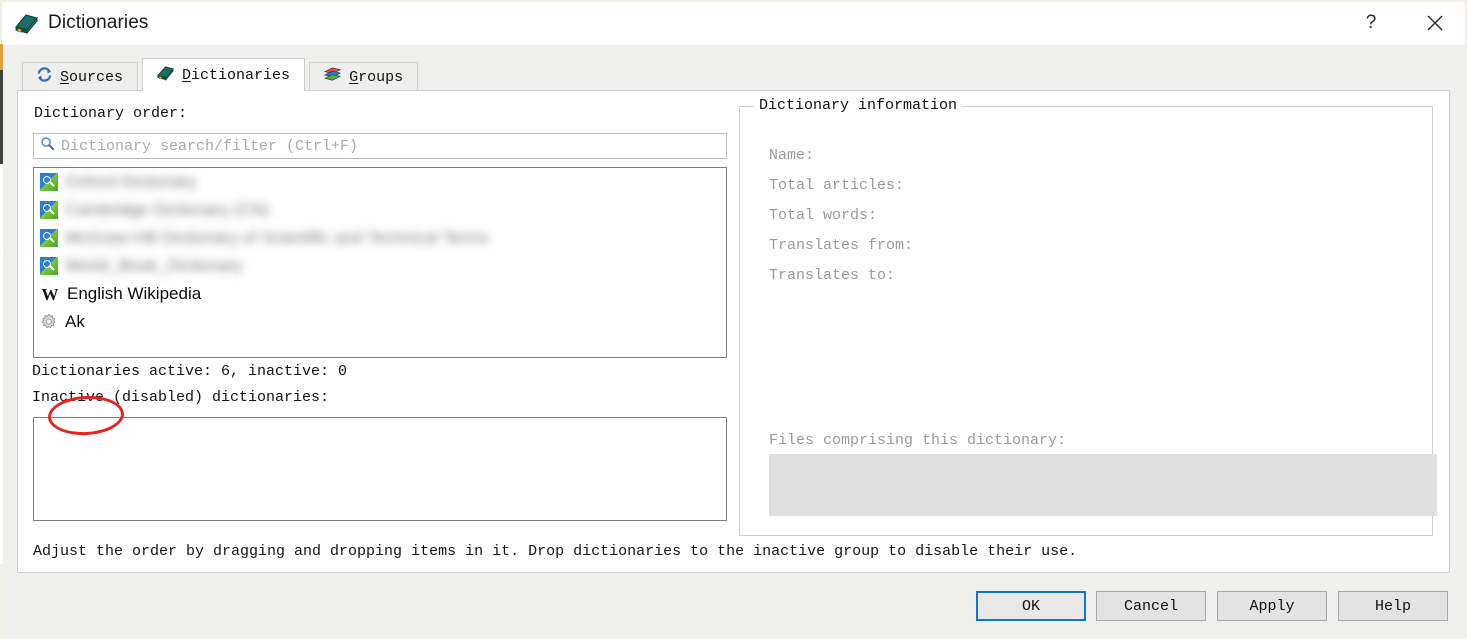 This screenshot has width=1467, height=639. Describe the element at coordinates (823, 215) in the screenshot. I see `info-row-total-words: Total words:` at that location.